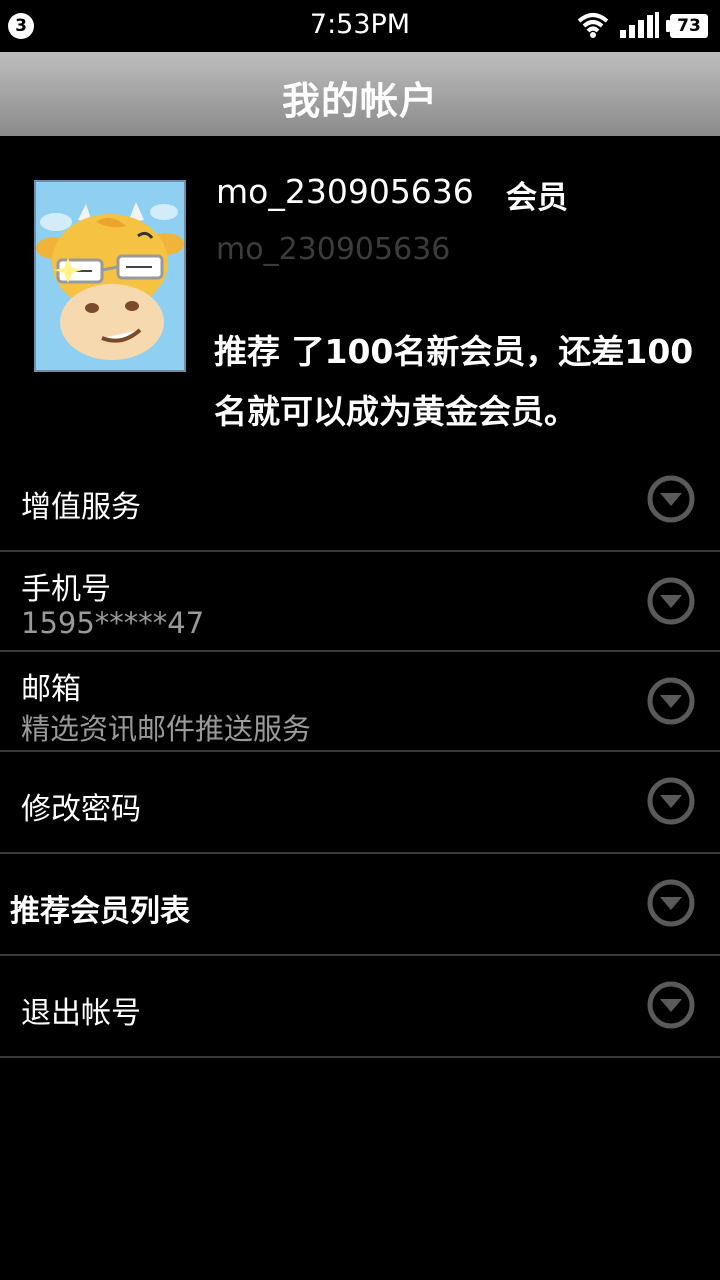 The height and width of the screenshot is (1280, 720). What do you see at coordinates (166, 729) in the screenshot?
I see `menu-item-subtitle: 精选资讯邮件推送服务` at bounding box center [166, 729].